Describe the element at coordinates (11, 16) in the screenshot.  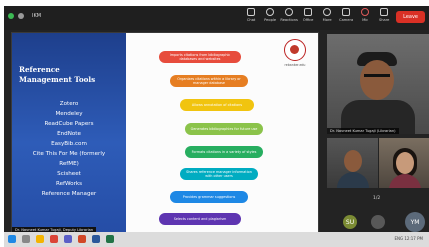
I see `shield-icon` at that location.